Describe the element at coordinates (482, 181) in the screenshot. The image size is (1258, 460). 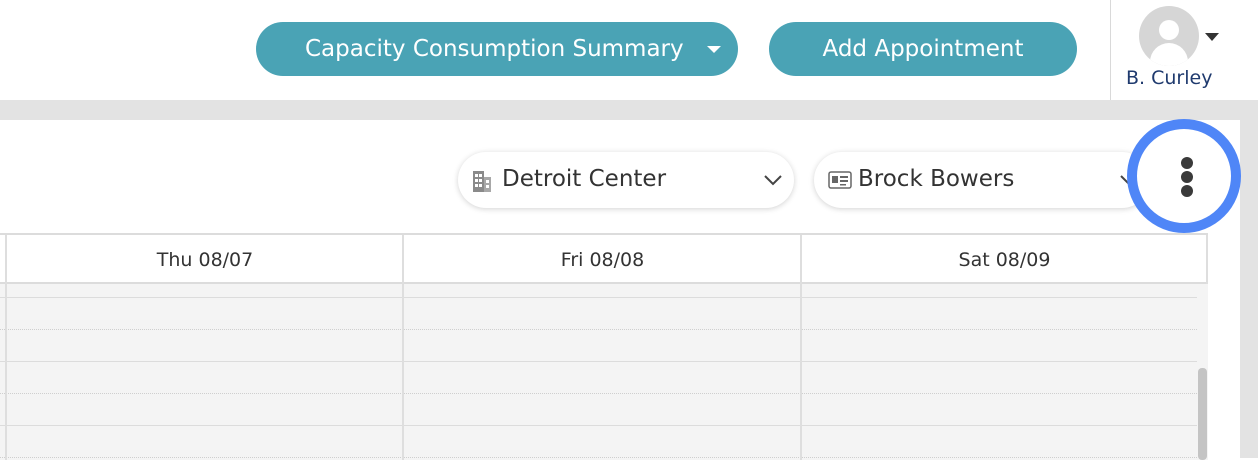
I see `building-icon` at that location.